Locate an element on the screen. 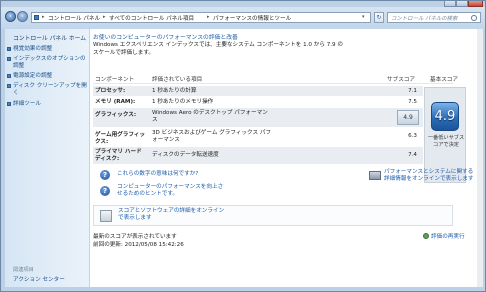 The height and width of the screenshot is (292, 486). search-placeholder: コントロール パネルの検索 is located at coordinates (424, 19).